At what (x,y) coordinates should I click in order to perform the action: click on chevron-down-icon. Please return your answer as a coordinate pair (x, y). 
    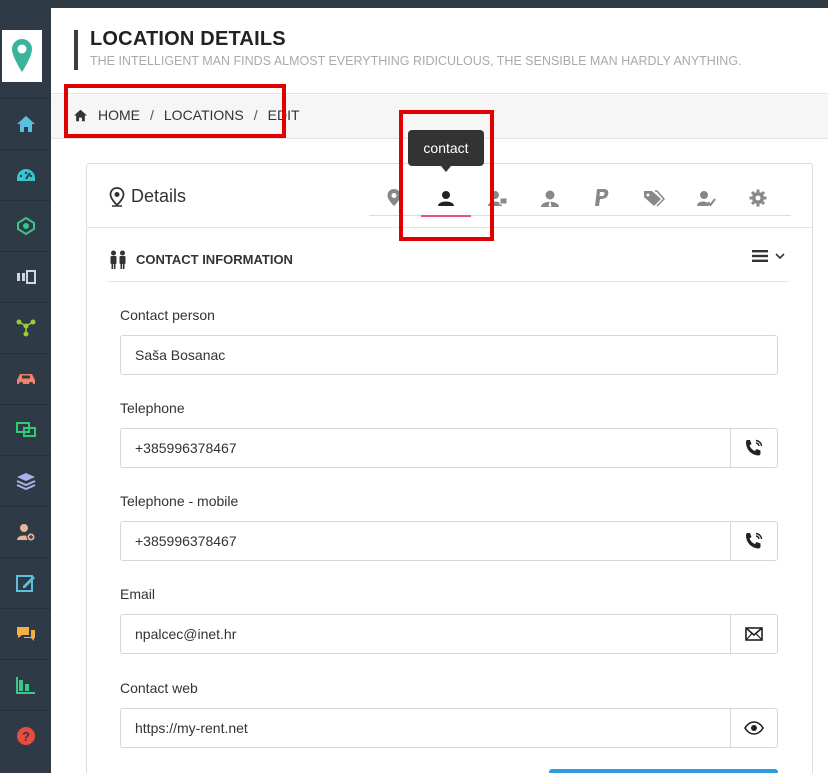
    Looking at the image, I should click on (780, 256).